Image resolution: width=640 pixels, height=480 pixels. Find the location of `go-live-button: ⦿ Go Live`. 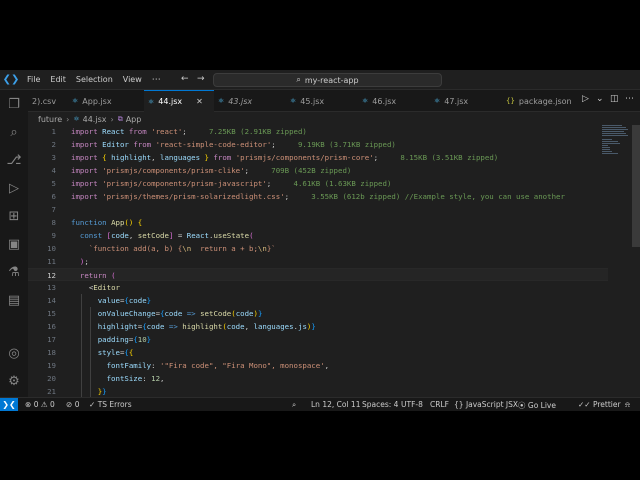

go-live-button: ⦿ Go Live is located at coordinates (537, 405).